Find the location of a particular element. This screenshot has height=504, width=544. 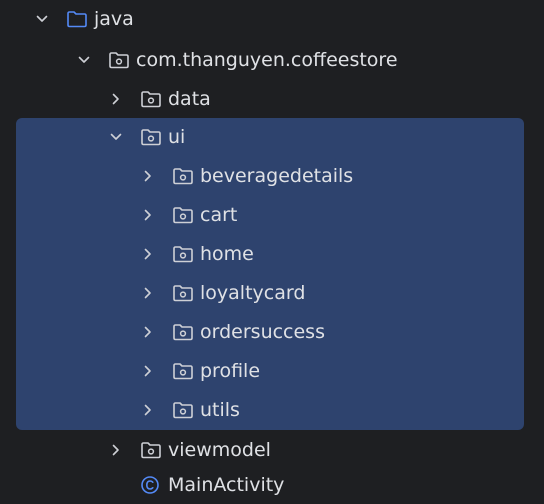

tree-node-java: java is located at coordinates (272, 19).